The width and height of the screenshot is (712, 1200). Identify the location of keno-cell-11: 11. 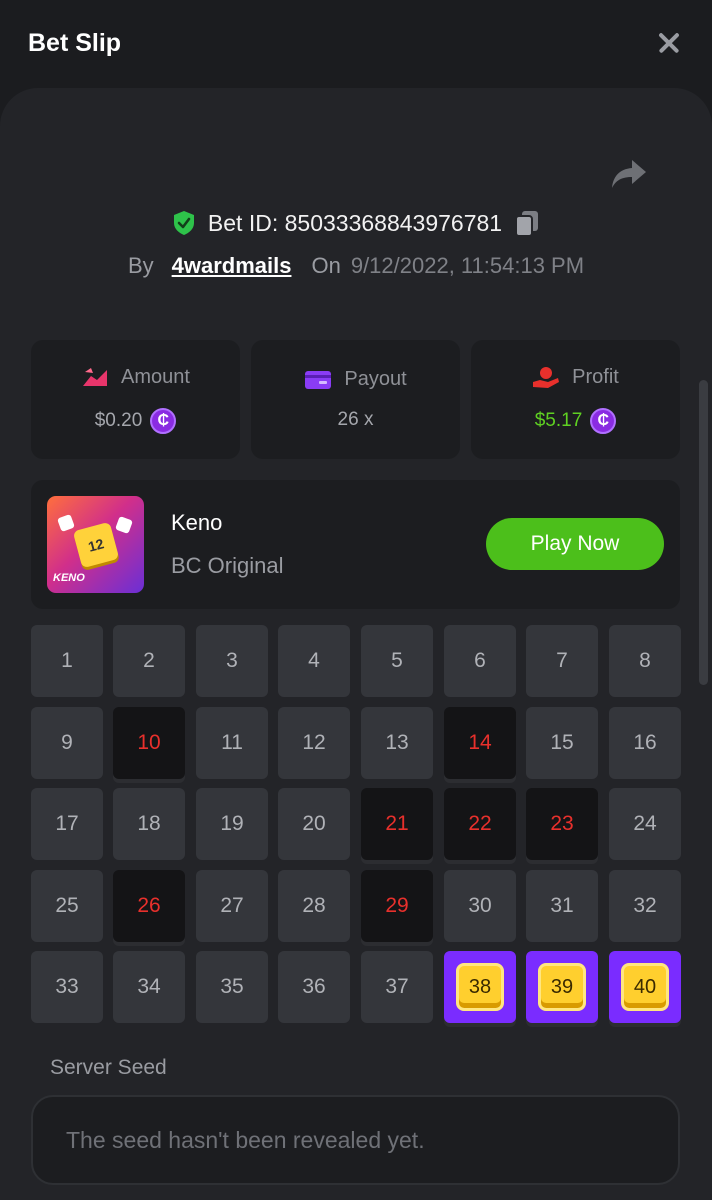
(232, 743).